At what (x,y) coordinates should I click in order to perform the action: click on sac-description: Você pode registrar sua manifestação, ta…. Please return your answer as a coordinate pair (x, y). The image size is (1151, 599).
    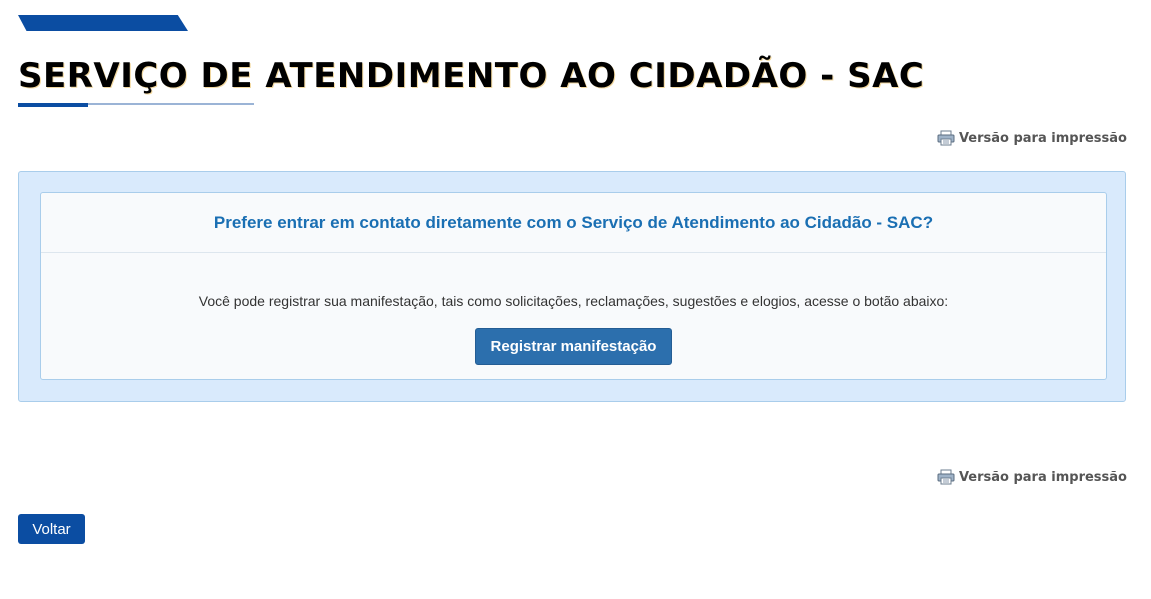
    Looking at the image, I should click on (573, 301).